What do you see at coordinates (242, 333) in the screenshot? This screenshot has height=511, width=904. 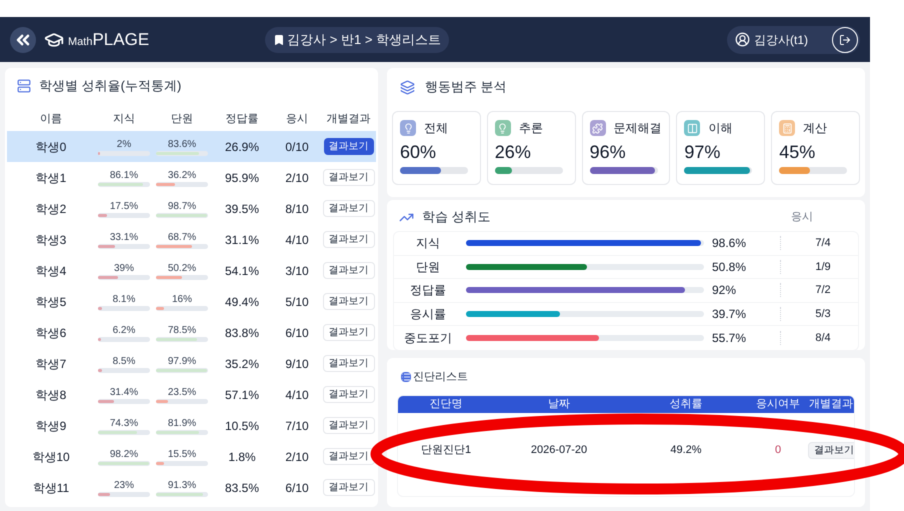 I see `rate-cell-text: 83.8%` at bounding box center [242, 333].